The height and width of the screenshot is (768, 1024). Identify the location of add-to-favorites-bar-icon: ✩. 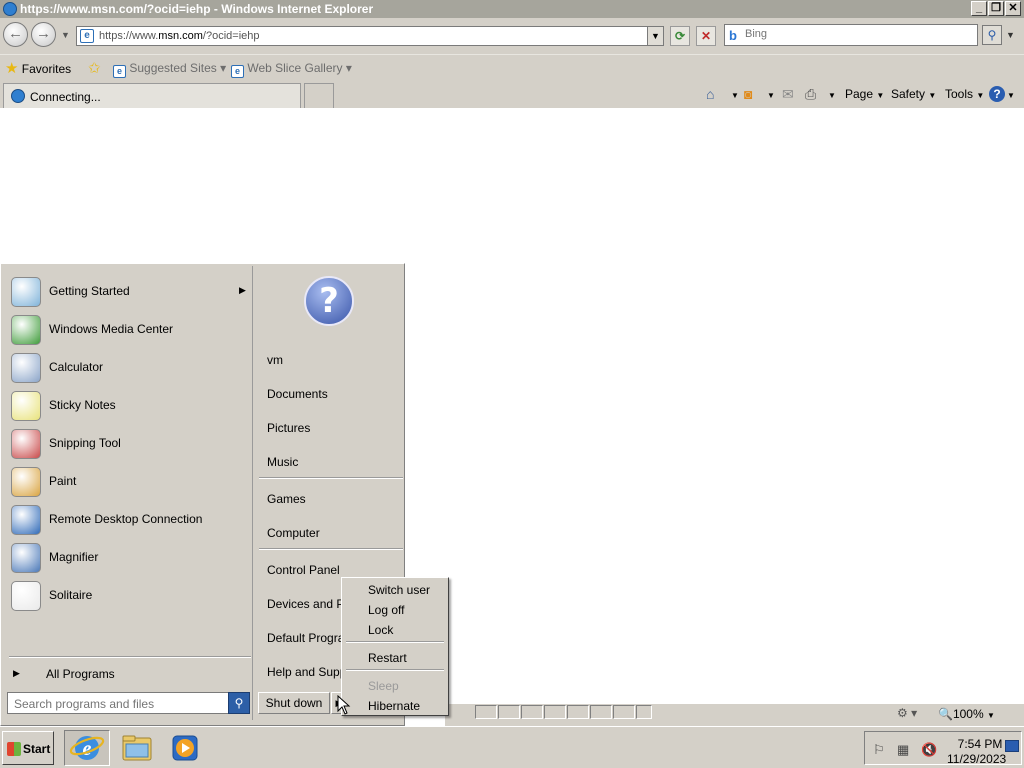
(94, 68).